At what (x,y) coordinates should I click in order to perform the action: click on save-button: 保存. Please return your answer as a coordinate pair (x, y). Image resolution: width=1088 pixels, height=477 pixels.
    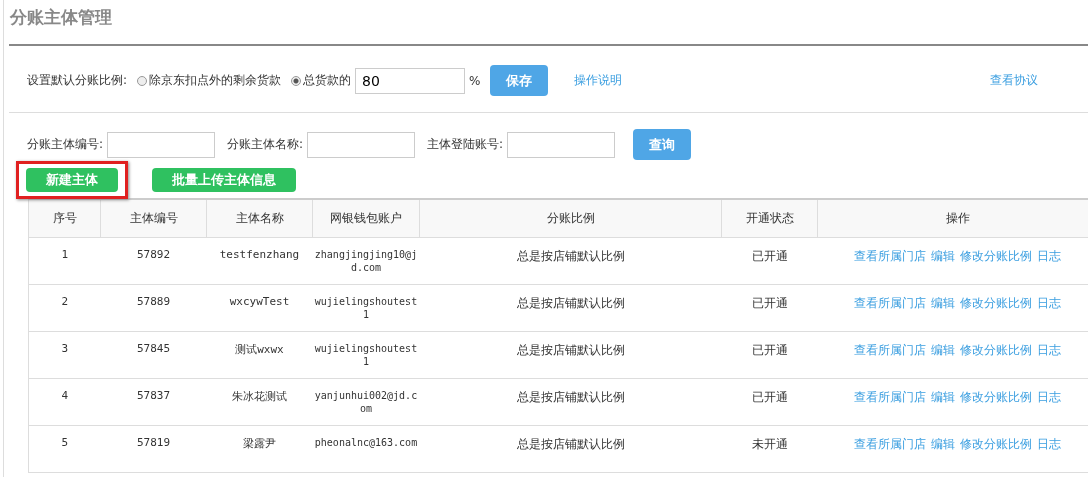
    Looking at the image, I should click on (519, 80).